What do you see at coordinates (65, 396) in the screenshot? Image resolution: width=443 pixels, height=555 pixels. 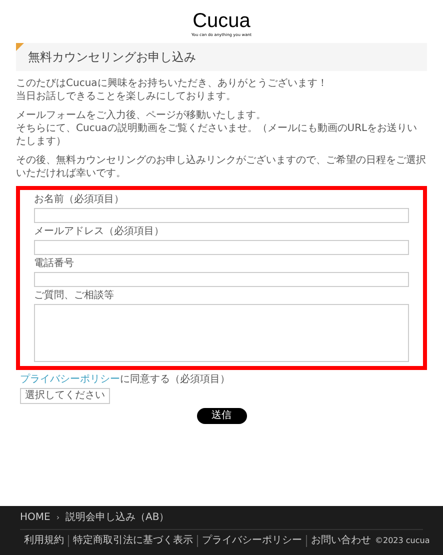 I see `consent-select: 選択してください` at bounding box center [65, 396].